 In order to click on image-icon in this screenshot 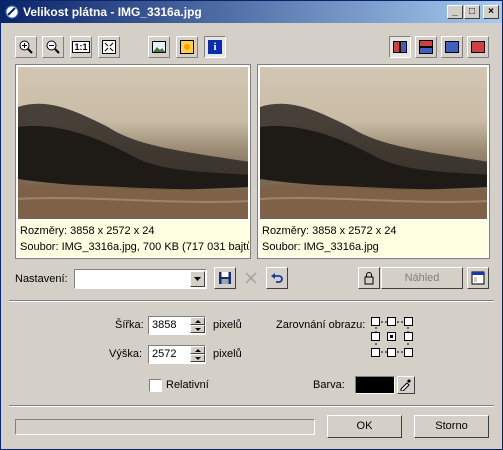, I will do `click(159, 47)`.